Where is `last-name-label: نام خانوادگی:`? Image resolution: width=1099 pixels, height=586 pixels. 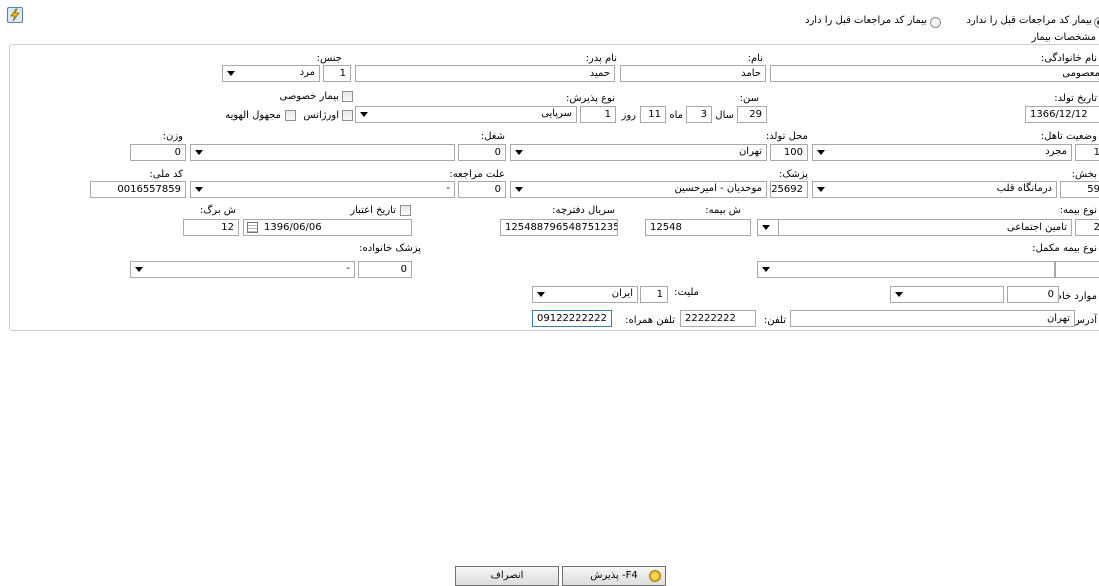 last-name-label: نام خانوادگی: is located at coordinates (1068, 58).